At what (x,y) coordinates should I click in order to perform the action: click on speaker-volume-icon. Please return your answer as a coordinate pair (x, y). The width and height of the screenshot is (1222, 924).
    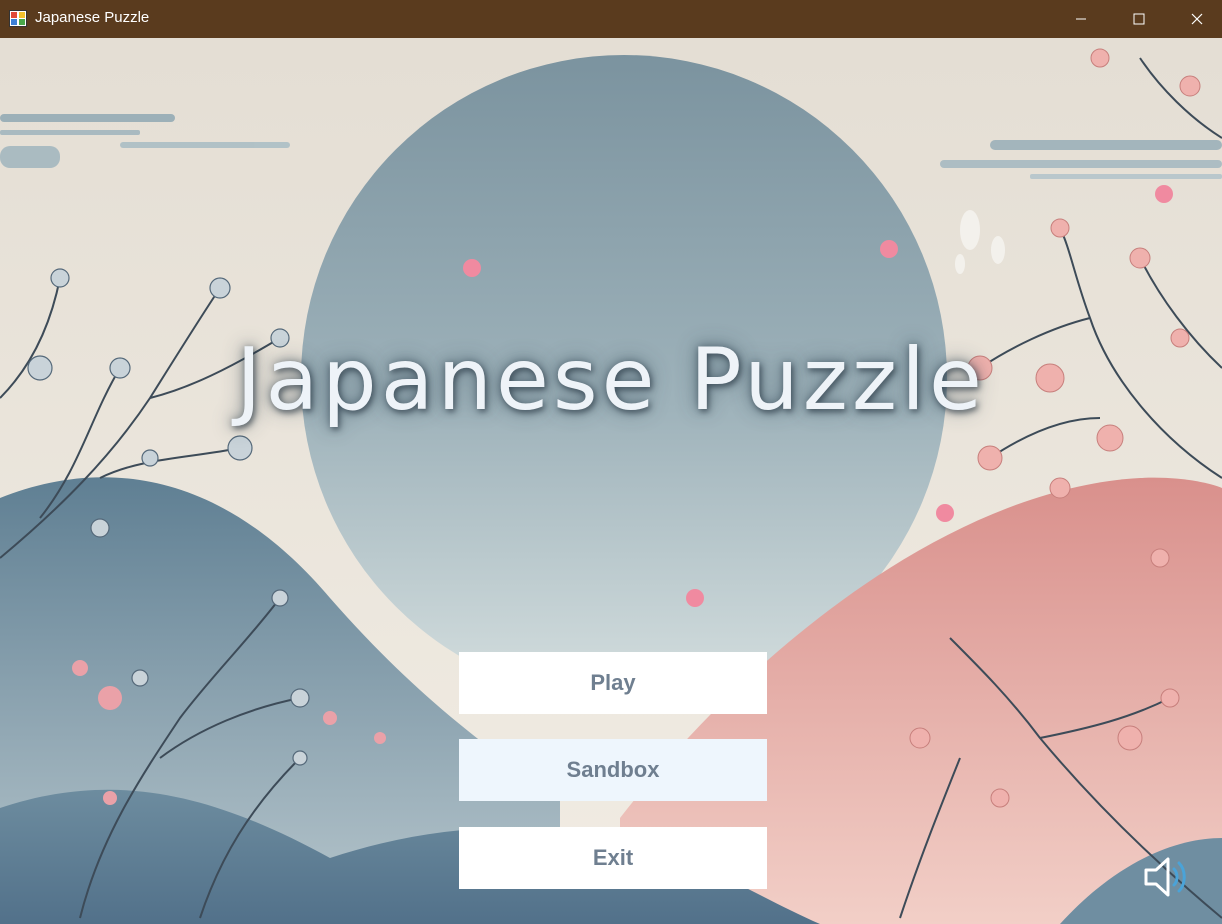
    Looking at the image, I should click on (1166, 881).